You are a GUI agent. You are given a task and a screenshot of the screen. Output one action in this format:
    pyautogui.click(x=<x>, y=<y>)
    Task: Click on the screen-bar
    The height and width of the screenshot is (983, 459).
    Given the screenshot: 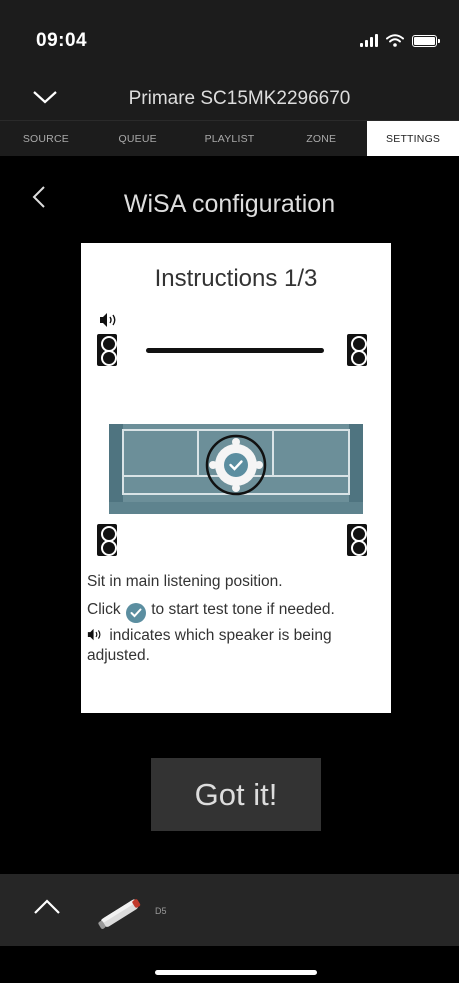 What is the action you would take?
    pyautogui.click(x=235, y=350)
    